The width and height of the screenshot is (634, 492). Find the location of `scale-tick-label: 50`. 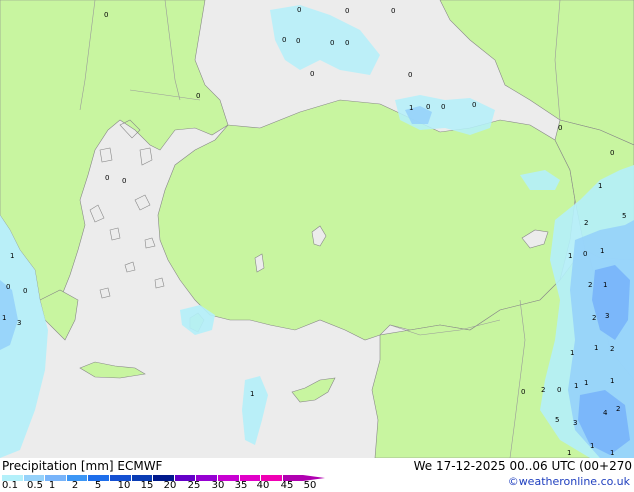

scale-tick-label: 50 is located at coordinates (310, 485).